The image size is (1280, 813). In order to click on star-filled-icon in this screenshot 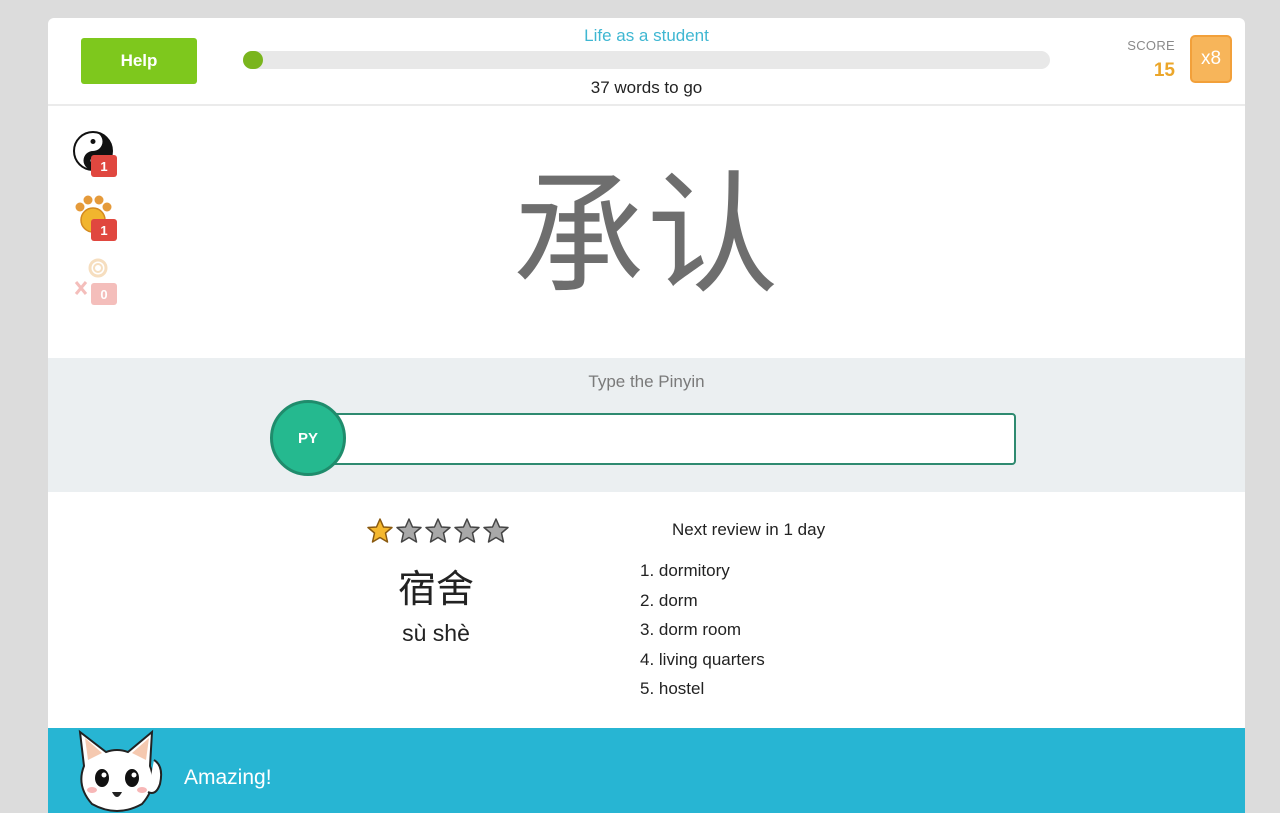, I will do `click(380, 530)`.